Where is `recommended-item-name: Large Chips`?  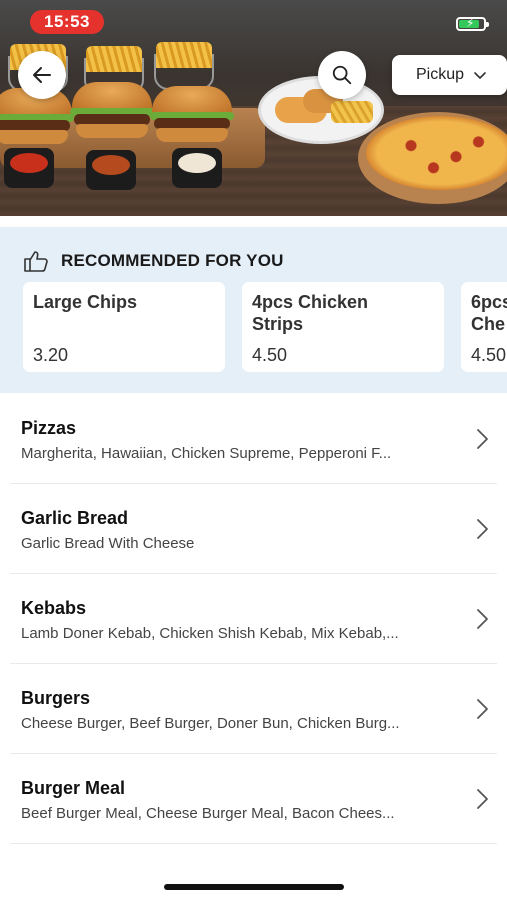
recommended-item-name: Large Chips is located at coordinates (85, 302).